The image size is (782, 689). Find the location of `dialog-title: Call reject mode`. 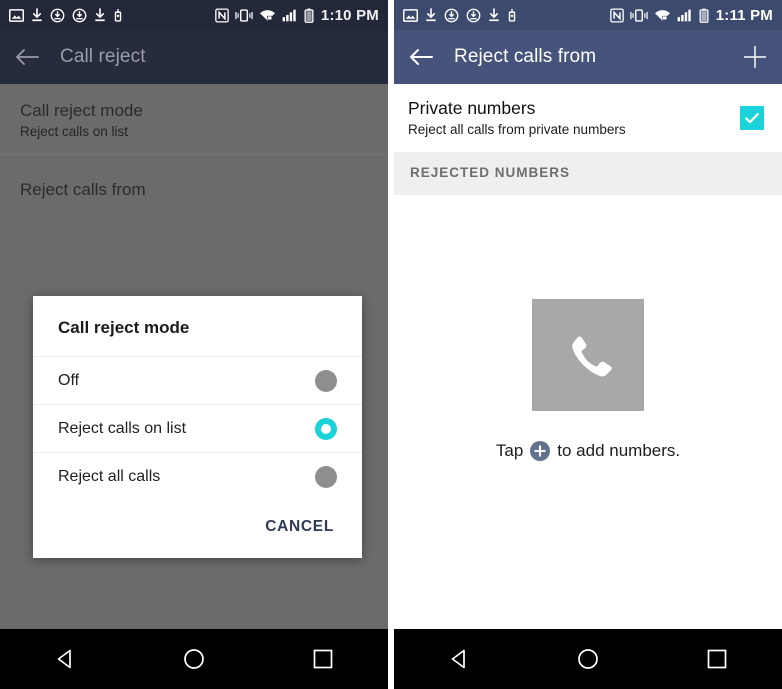

dialog-title: Call reject mode is located at coordinates (124, 327).